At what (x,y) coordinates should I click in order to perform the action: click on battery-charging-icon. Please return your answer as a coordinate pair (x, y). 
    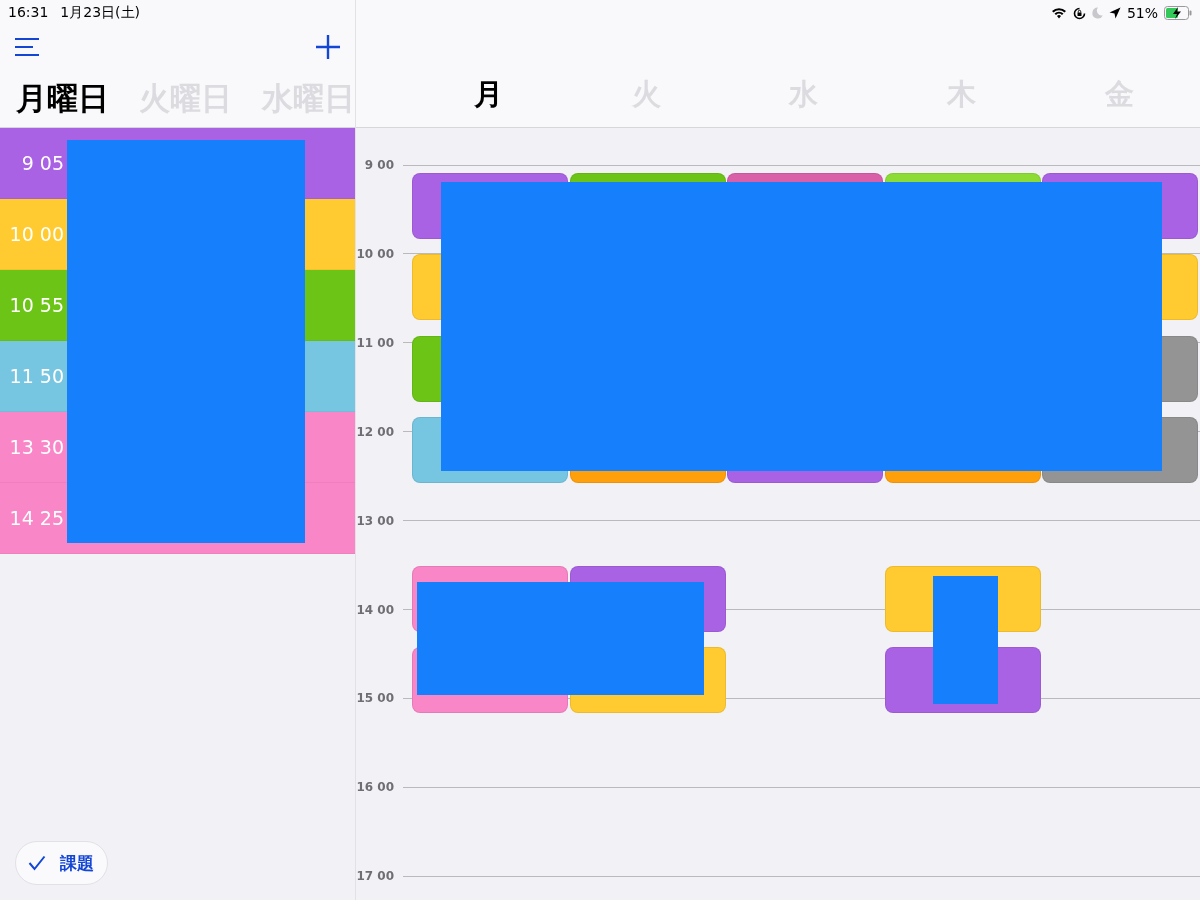
    Looking at the image, I should click on (1178, 13).